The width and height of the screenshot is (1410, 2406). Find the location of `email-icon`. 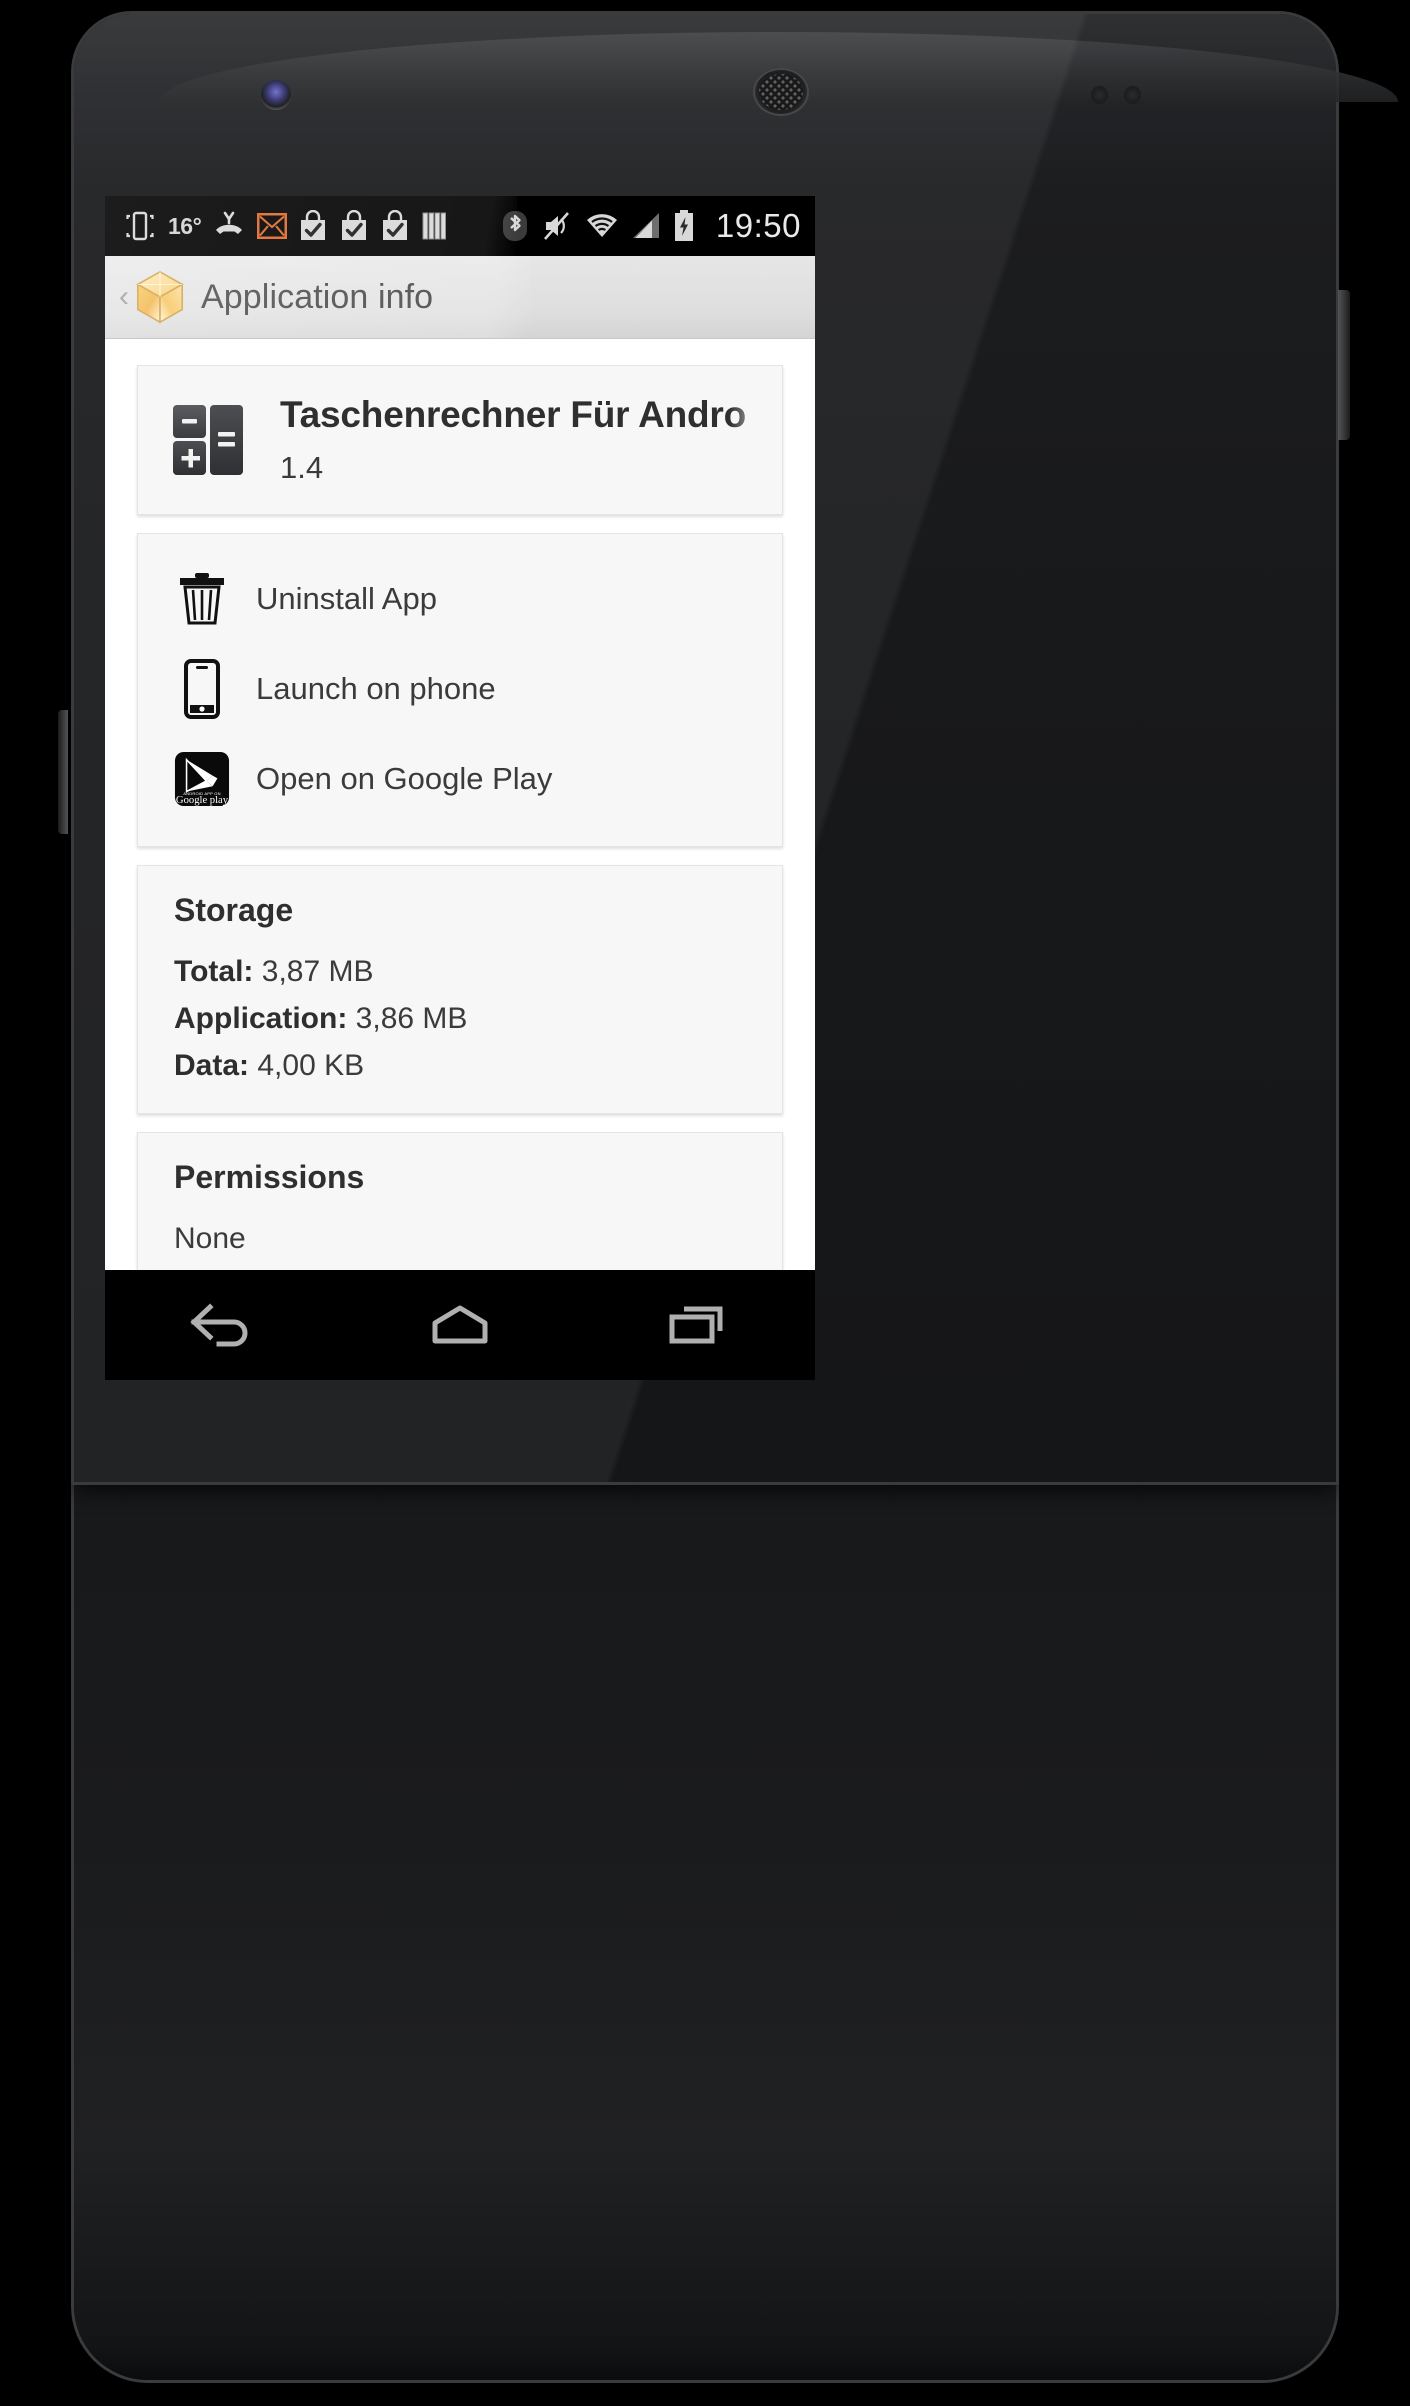

email-icon is located at coordinates (272, 226).